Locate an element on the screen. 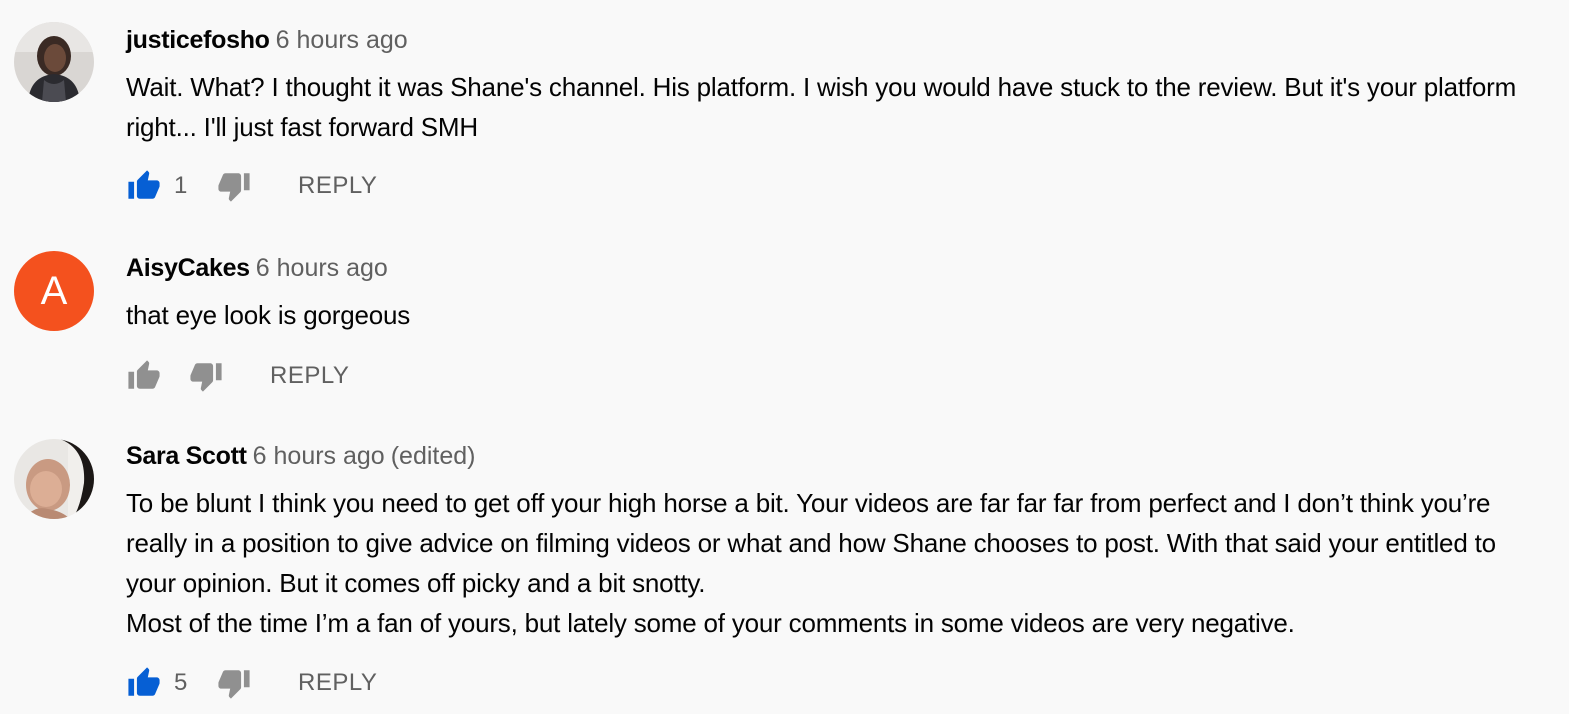 The width and height of the screenshot is (1569, 714). author-name: AisyCakes is located at coordinates (188, 268).